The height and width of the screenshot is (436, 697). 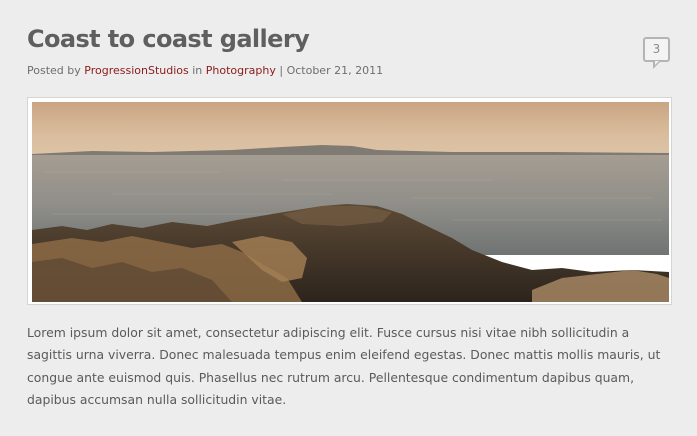 I want to click on comment-count-bubble: 3, so click(x=656, y=53).